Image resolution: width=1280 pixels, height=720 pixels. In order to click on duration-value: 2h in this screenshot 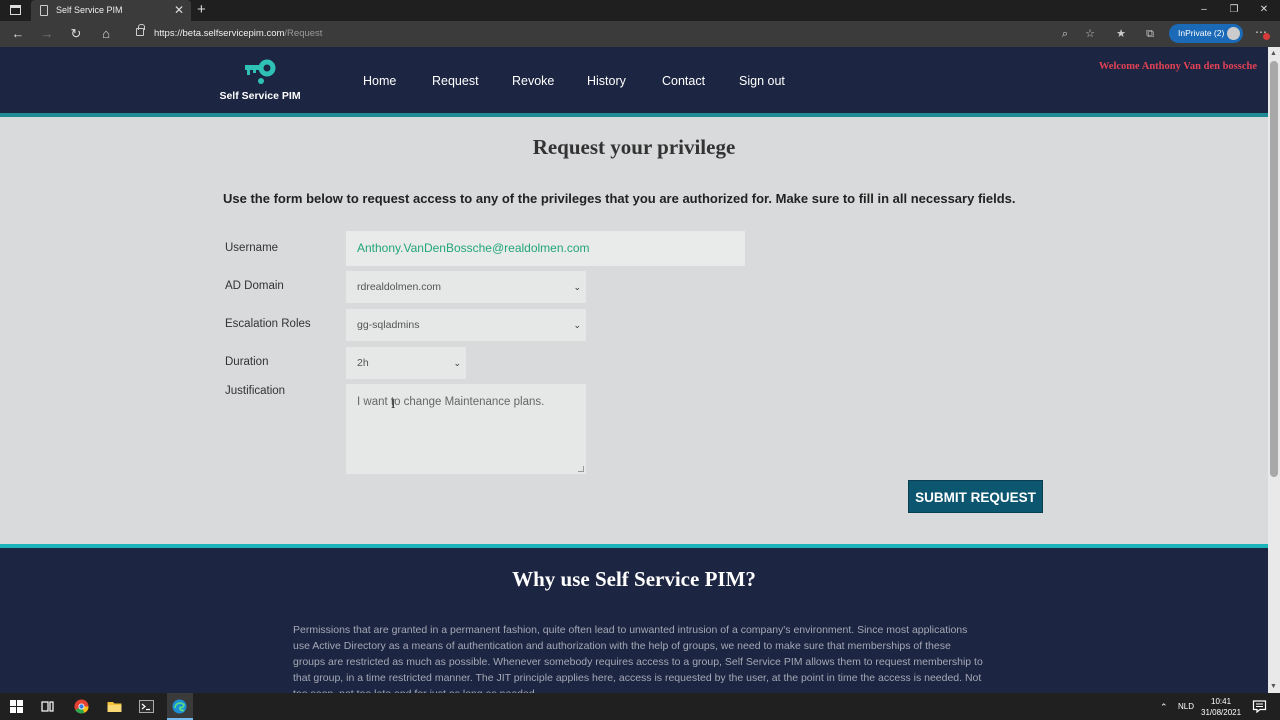, I will do `click(363, 363)`.